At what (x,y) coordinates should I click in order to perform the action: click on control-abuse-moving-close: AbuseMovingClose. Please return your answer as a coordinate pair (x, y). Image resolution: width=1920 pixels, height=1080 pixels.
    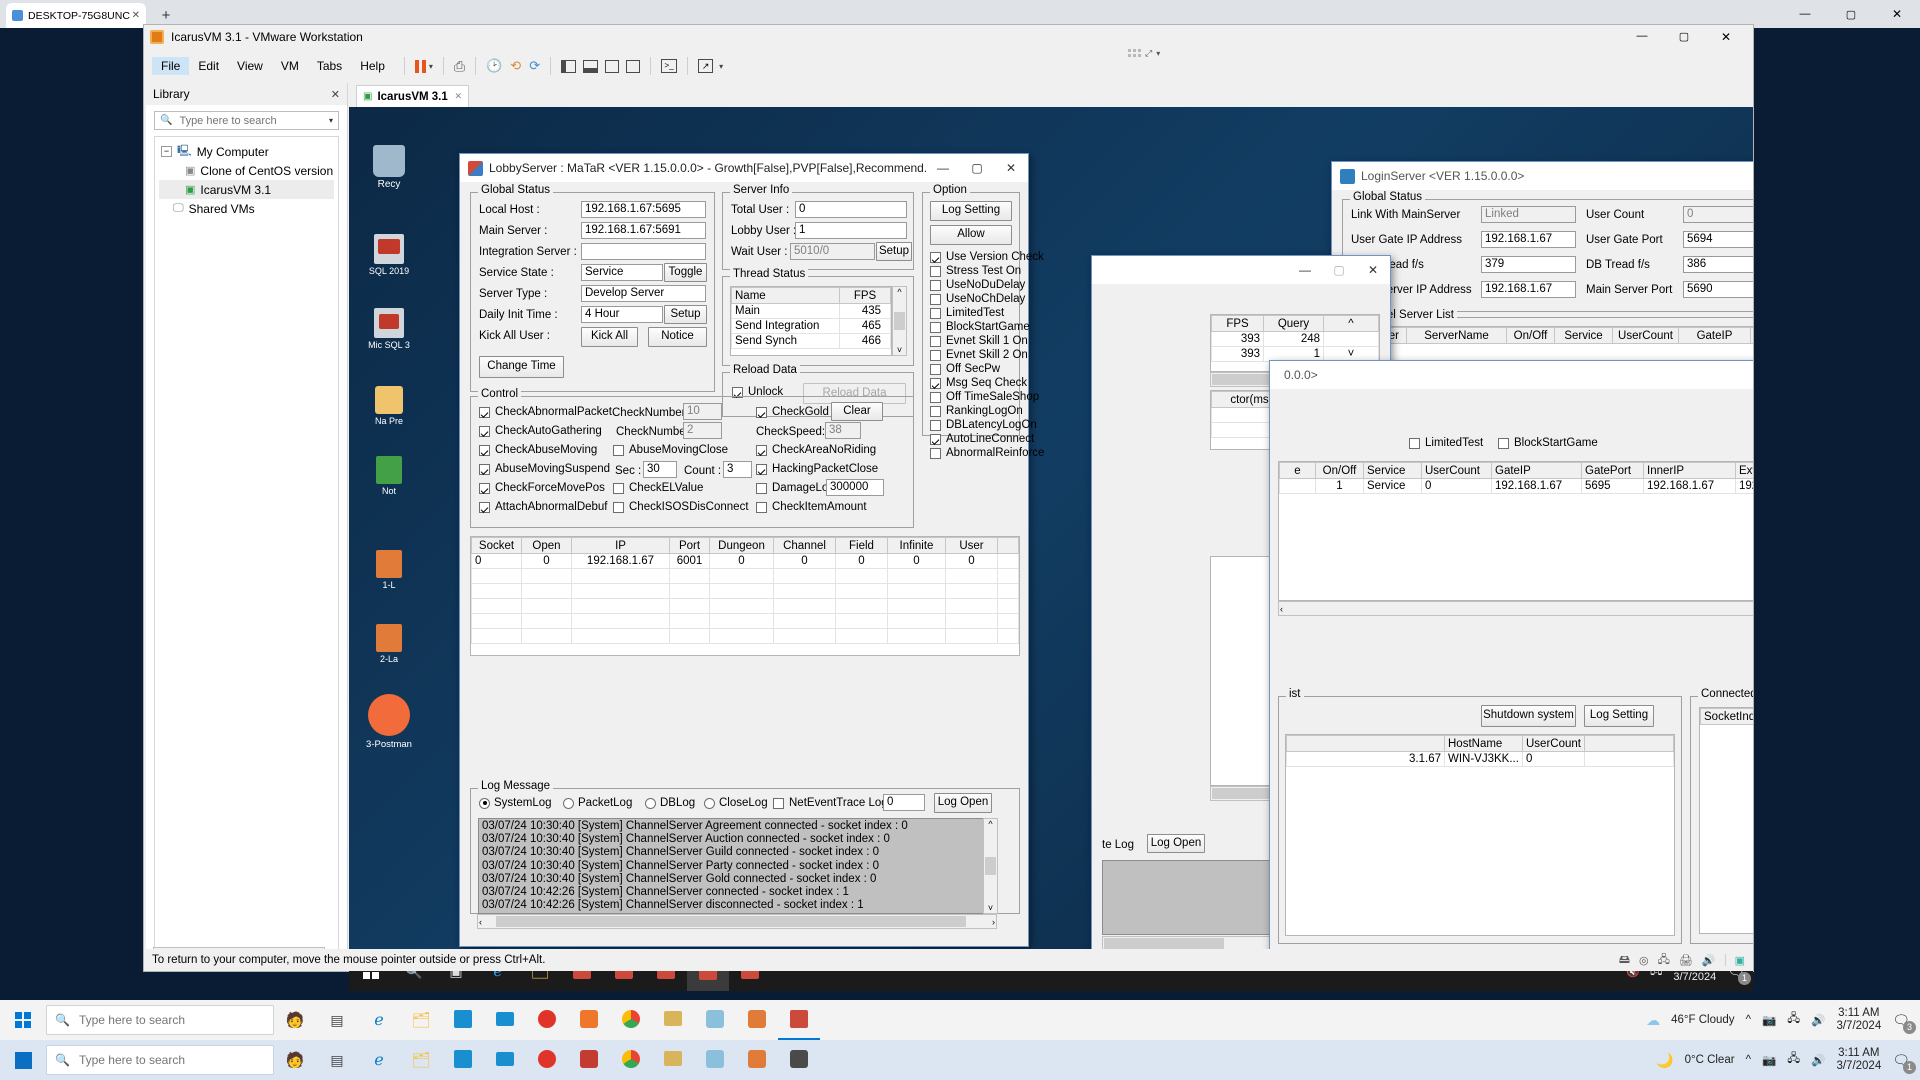
    Looking at the image, I should click on (670, 450).